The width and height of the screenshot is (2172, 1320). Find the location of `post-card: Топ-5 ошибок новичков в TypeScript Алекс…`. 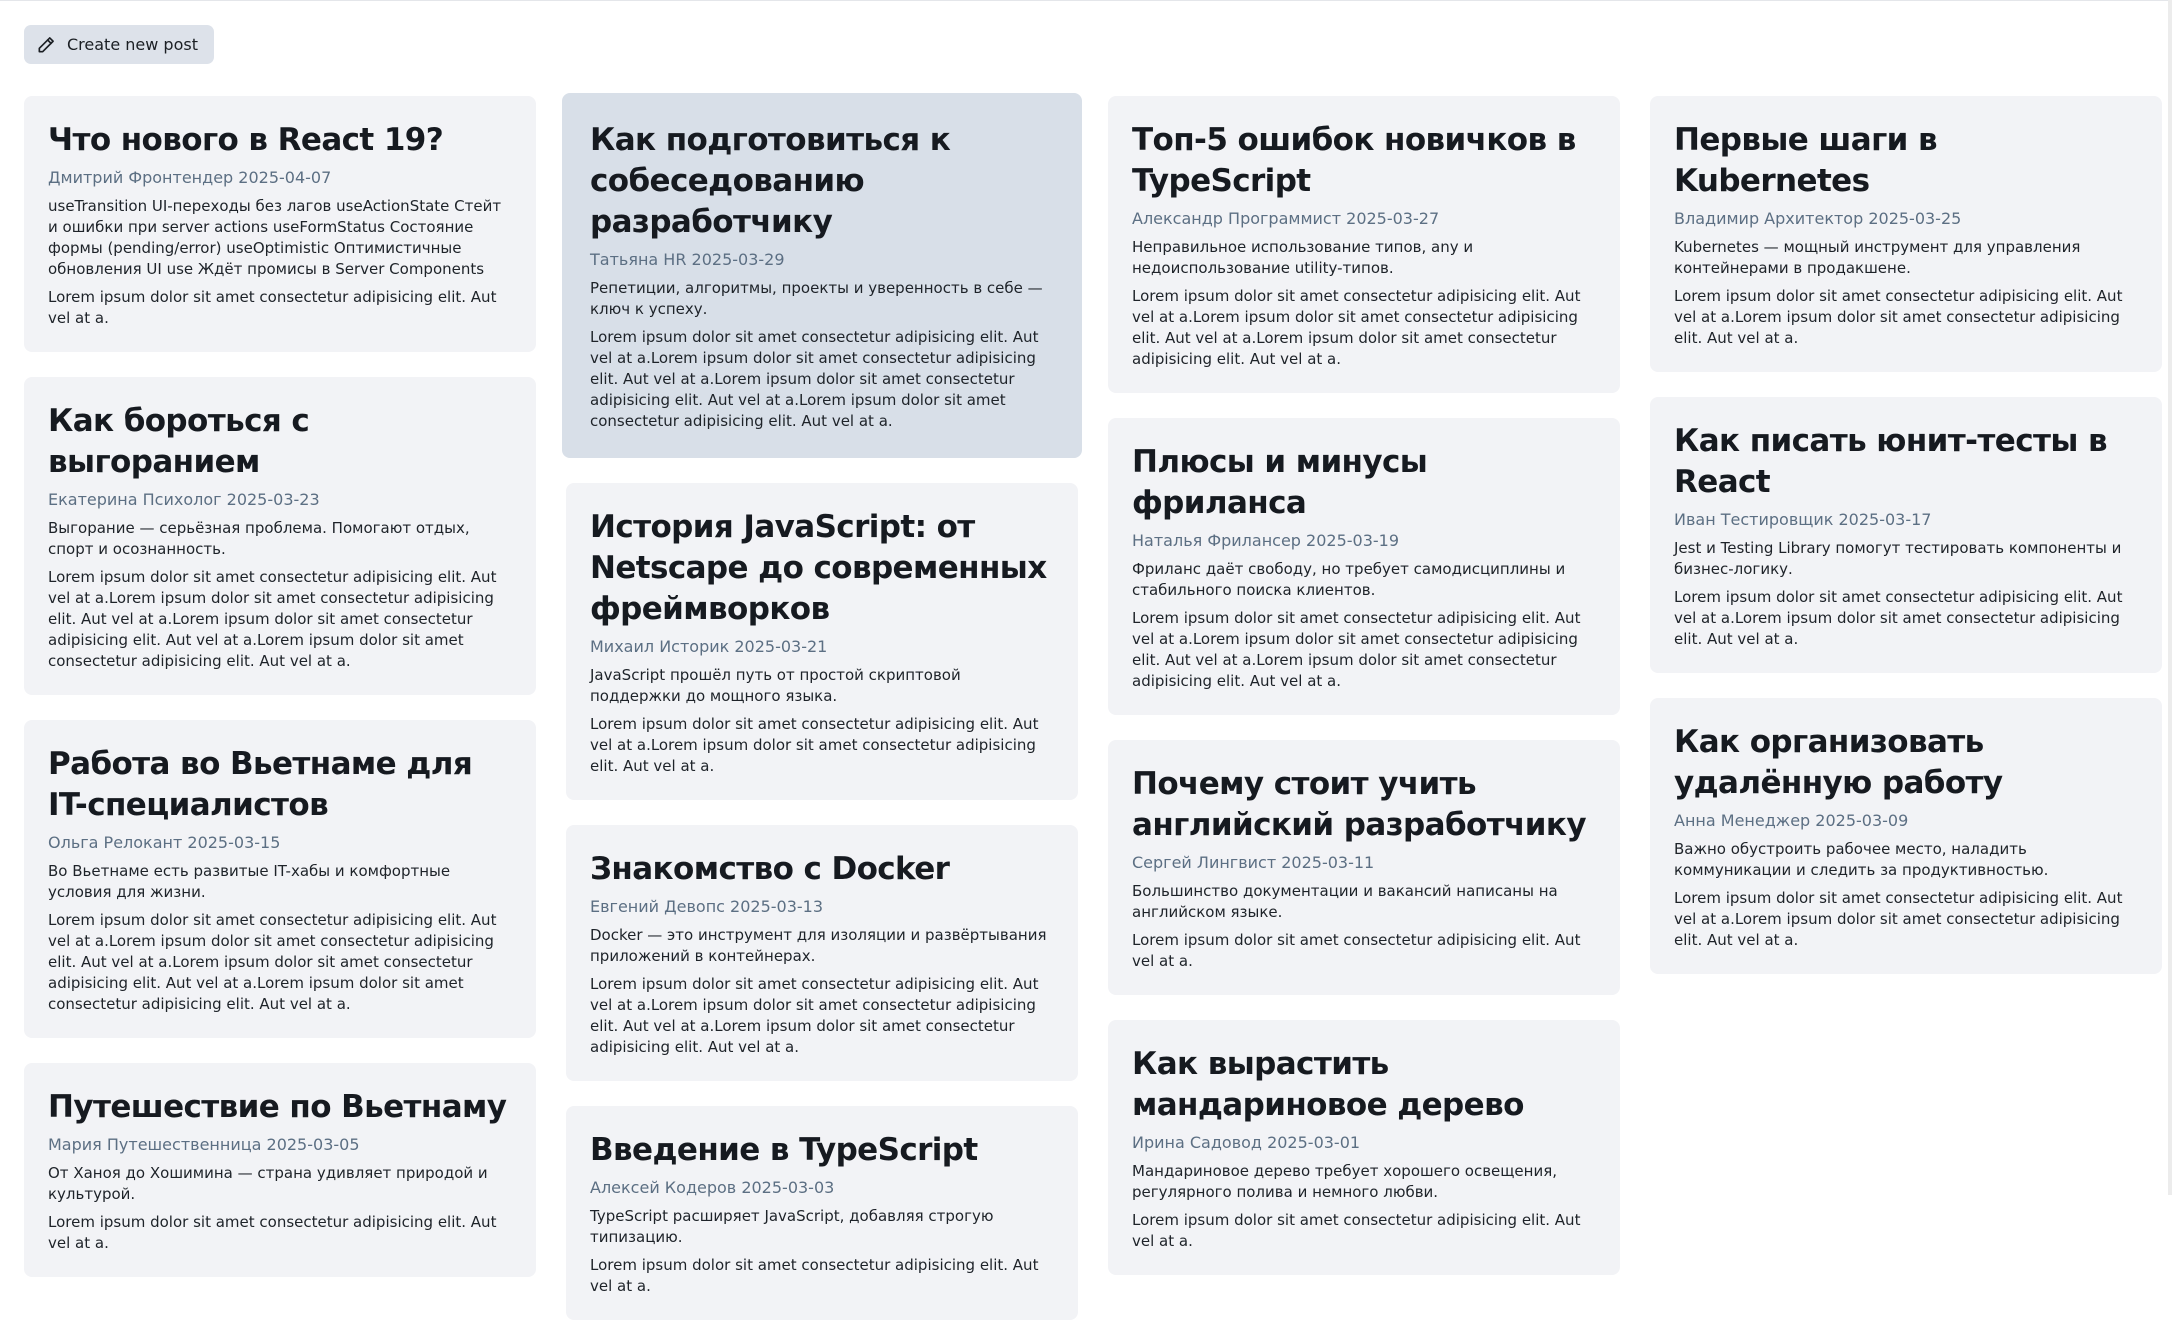

post-card: Топ-5 ошибок новичков в TypeScript Алекс… is located at coordinates (1364, 244).